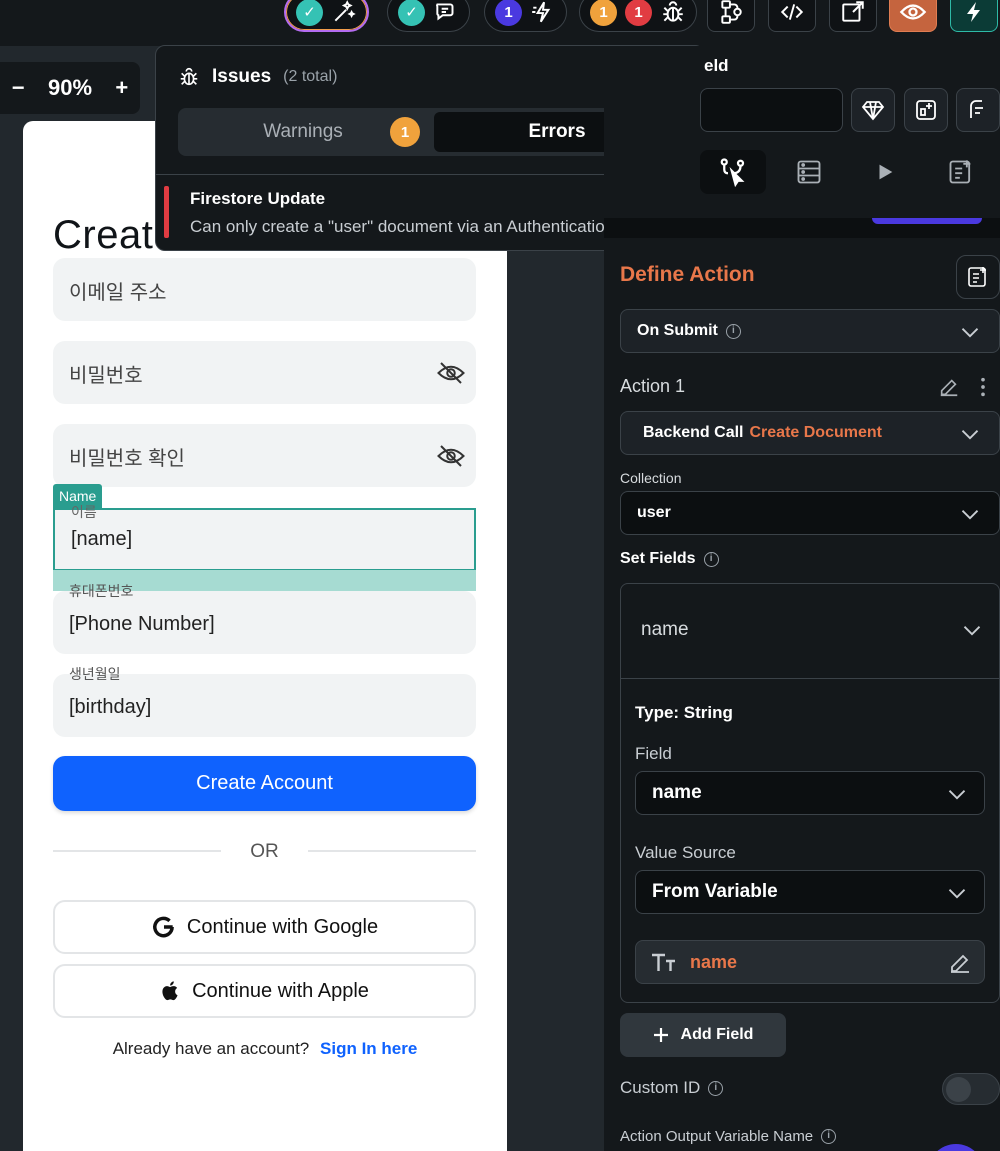 This screenshot has height=1151, width=1000. What do you see at coordinates (264, 701) in the screenshot?
I see `birthday-field: 생년월일 [birthday]` at bounding box center [264, 701].